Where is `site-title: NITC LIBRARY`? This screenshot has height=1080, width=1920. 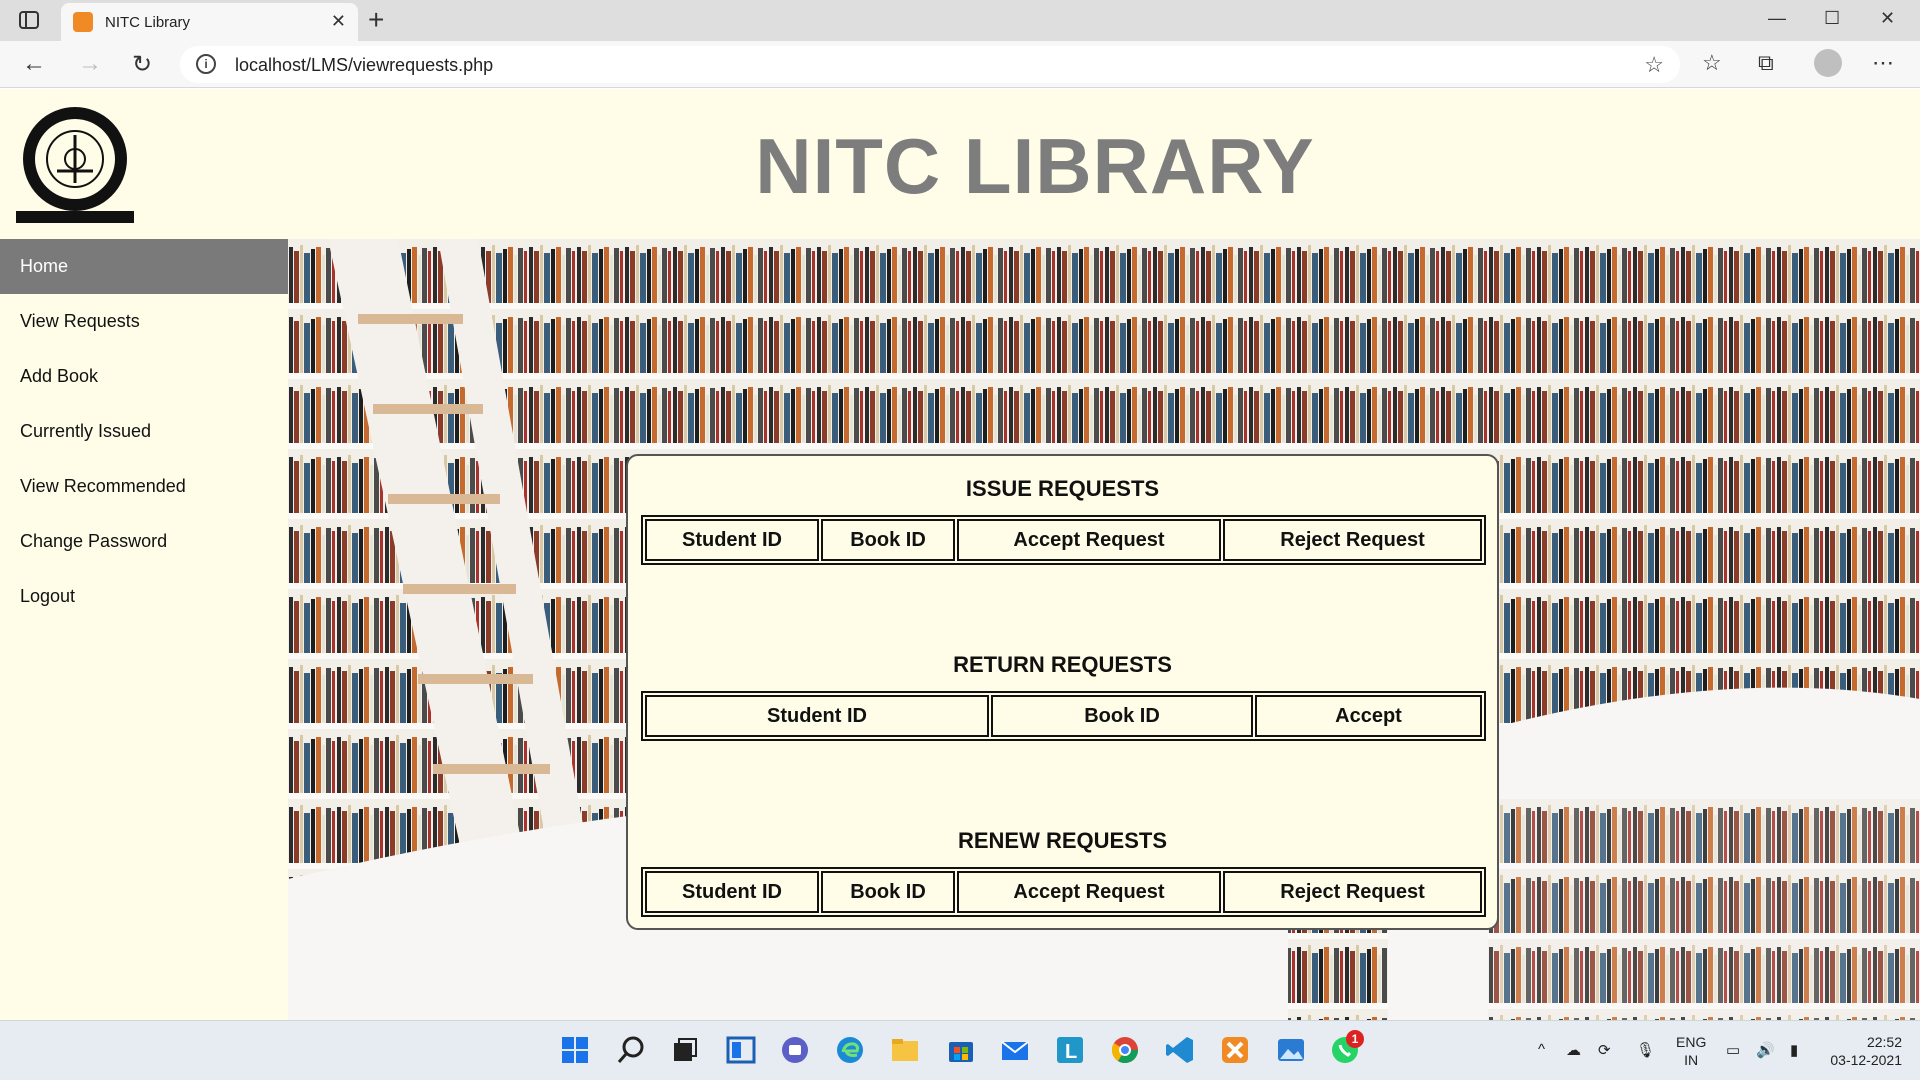 site-title: NITC LIBRARY is located at coordinates (1035, 166).